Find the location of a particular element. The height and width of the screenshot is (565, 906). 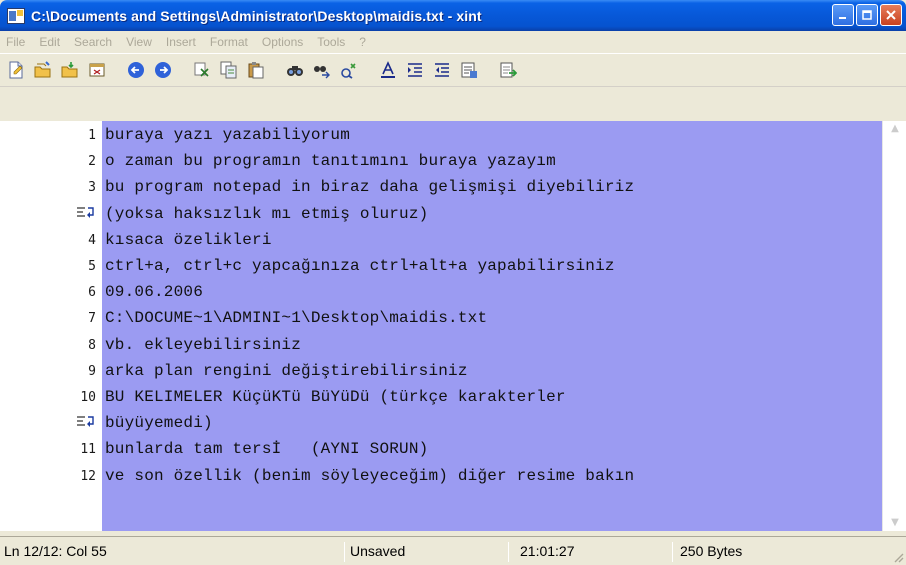

export-button is located at coordinates (508, 70).